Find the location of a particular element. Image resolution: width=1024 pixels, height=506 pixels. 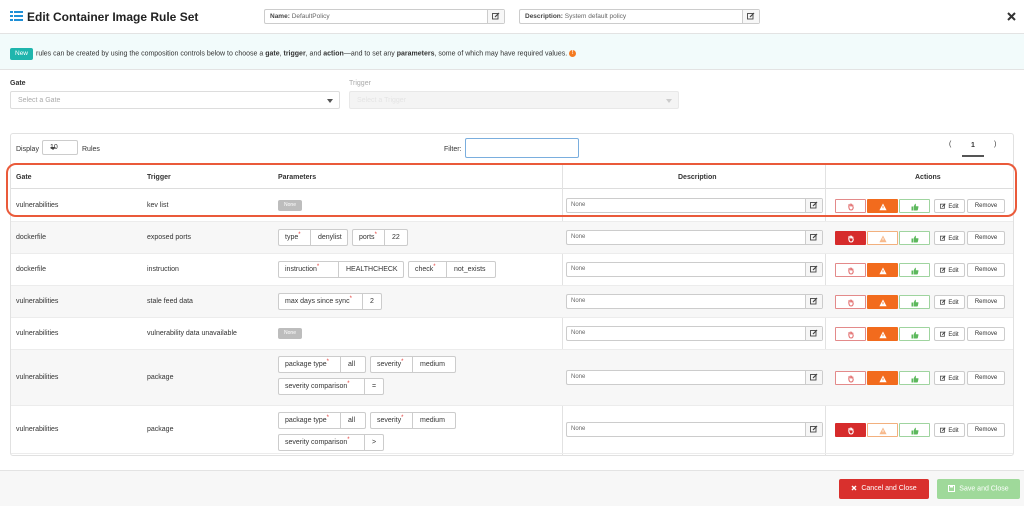

filter-input is located at coordinates (522, 148).